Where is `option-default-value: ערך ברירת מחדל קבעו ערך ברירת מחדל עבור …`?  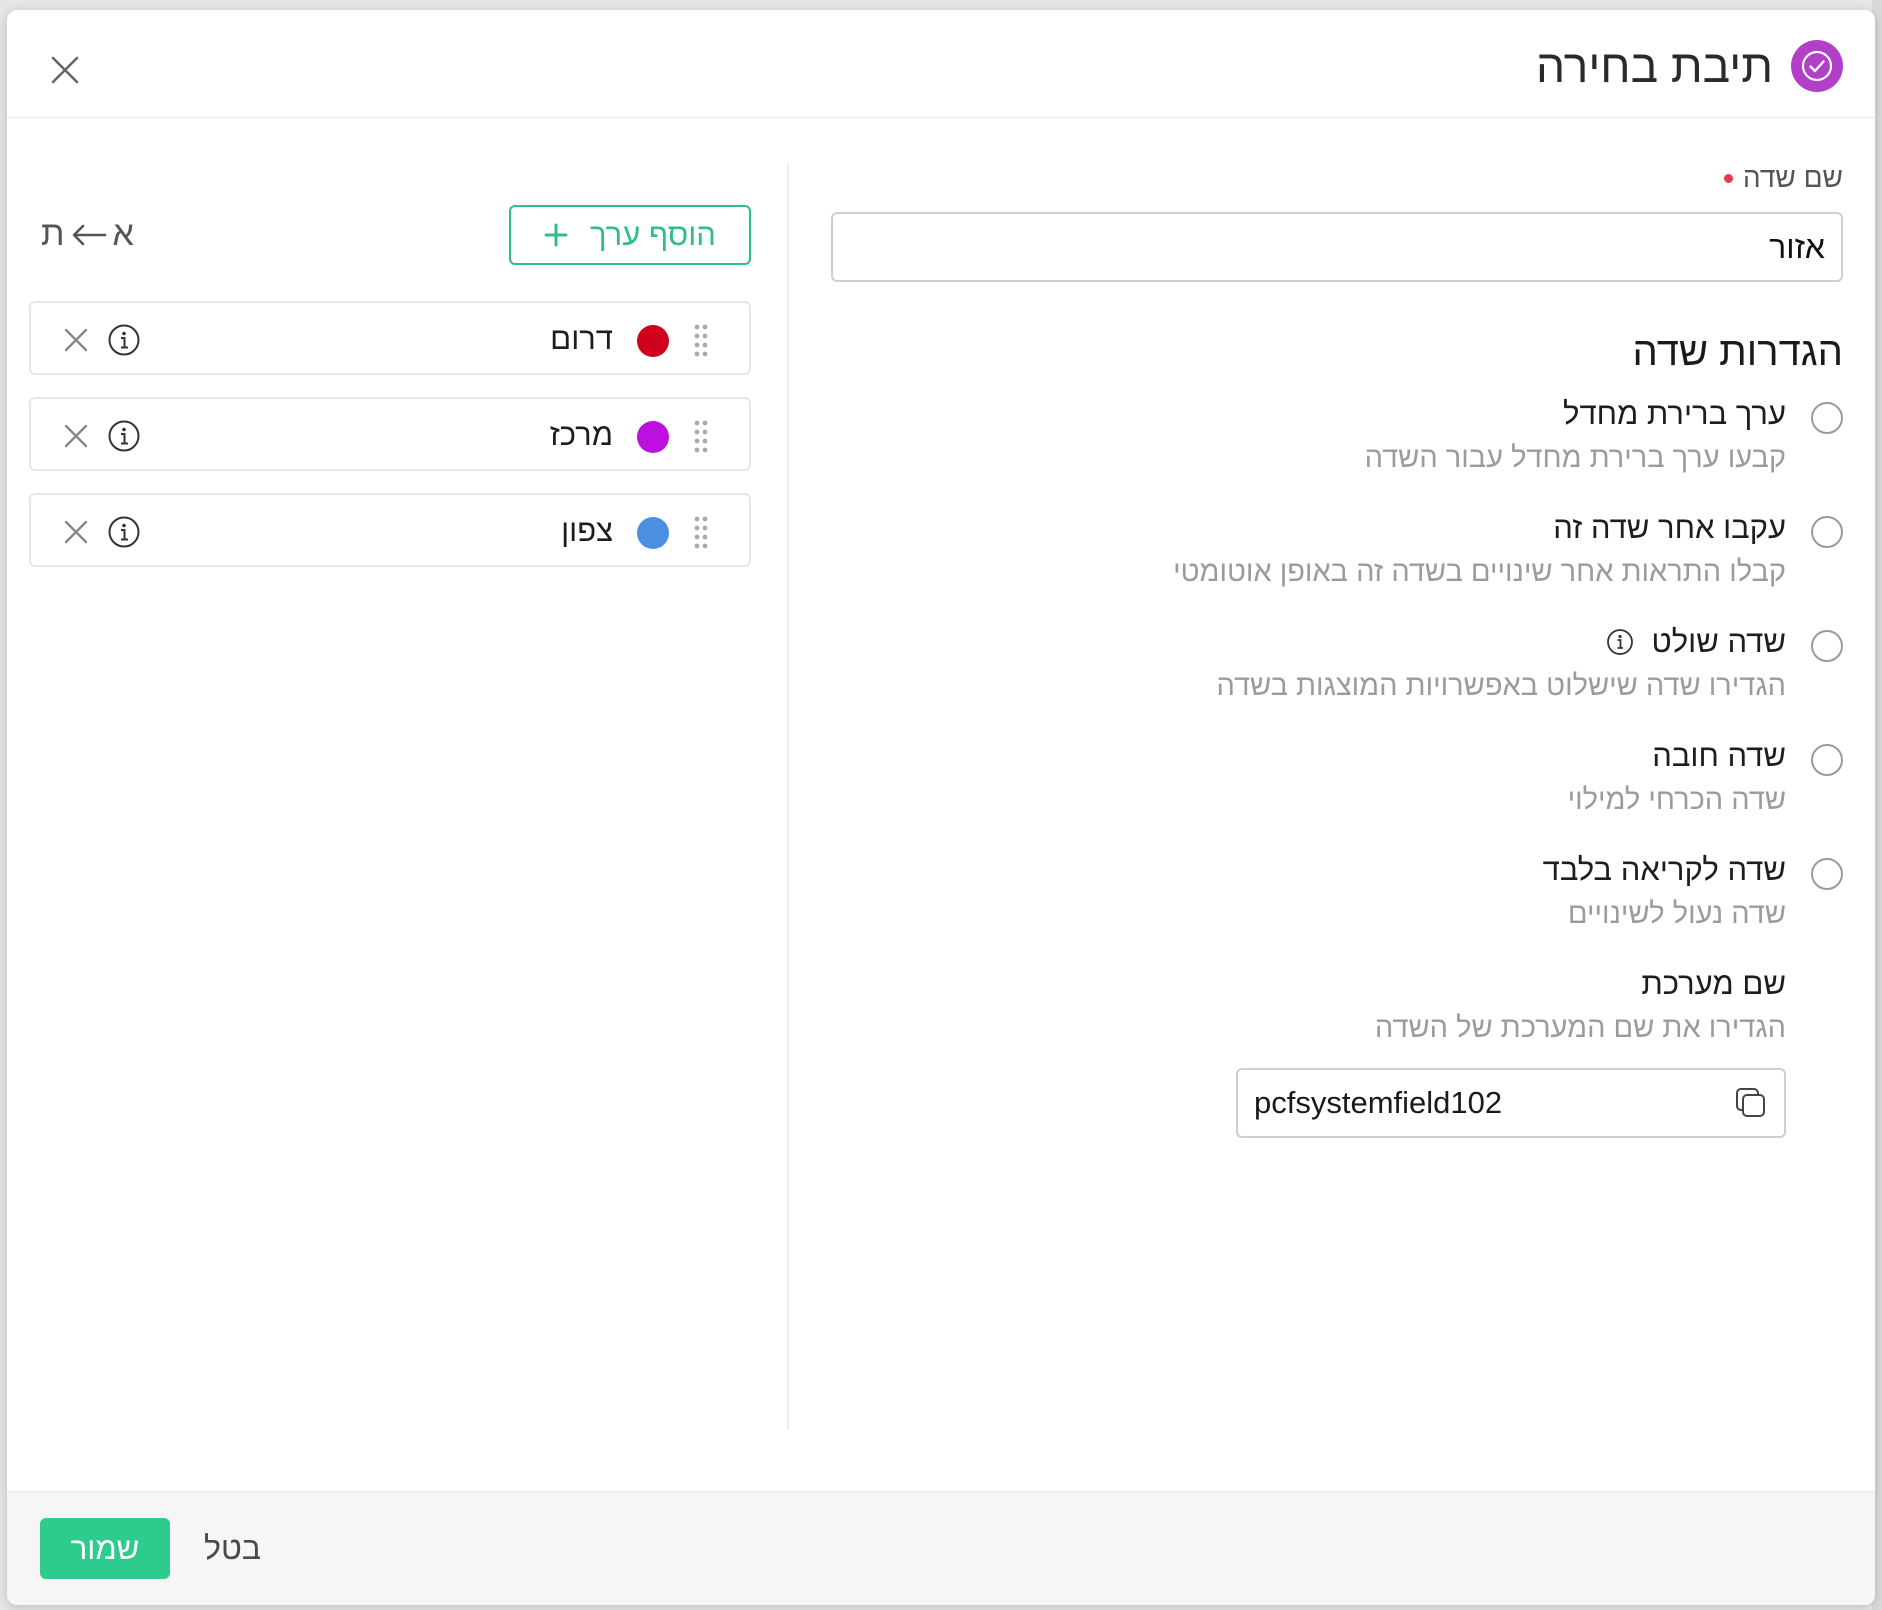 option-default-value: ערך ברירת מחדל קבעו ערך ברירת מחדל עבור … is located at coordinates (1337, 436).